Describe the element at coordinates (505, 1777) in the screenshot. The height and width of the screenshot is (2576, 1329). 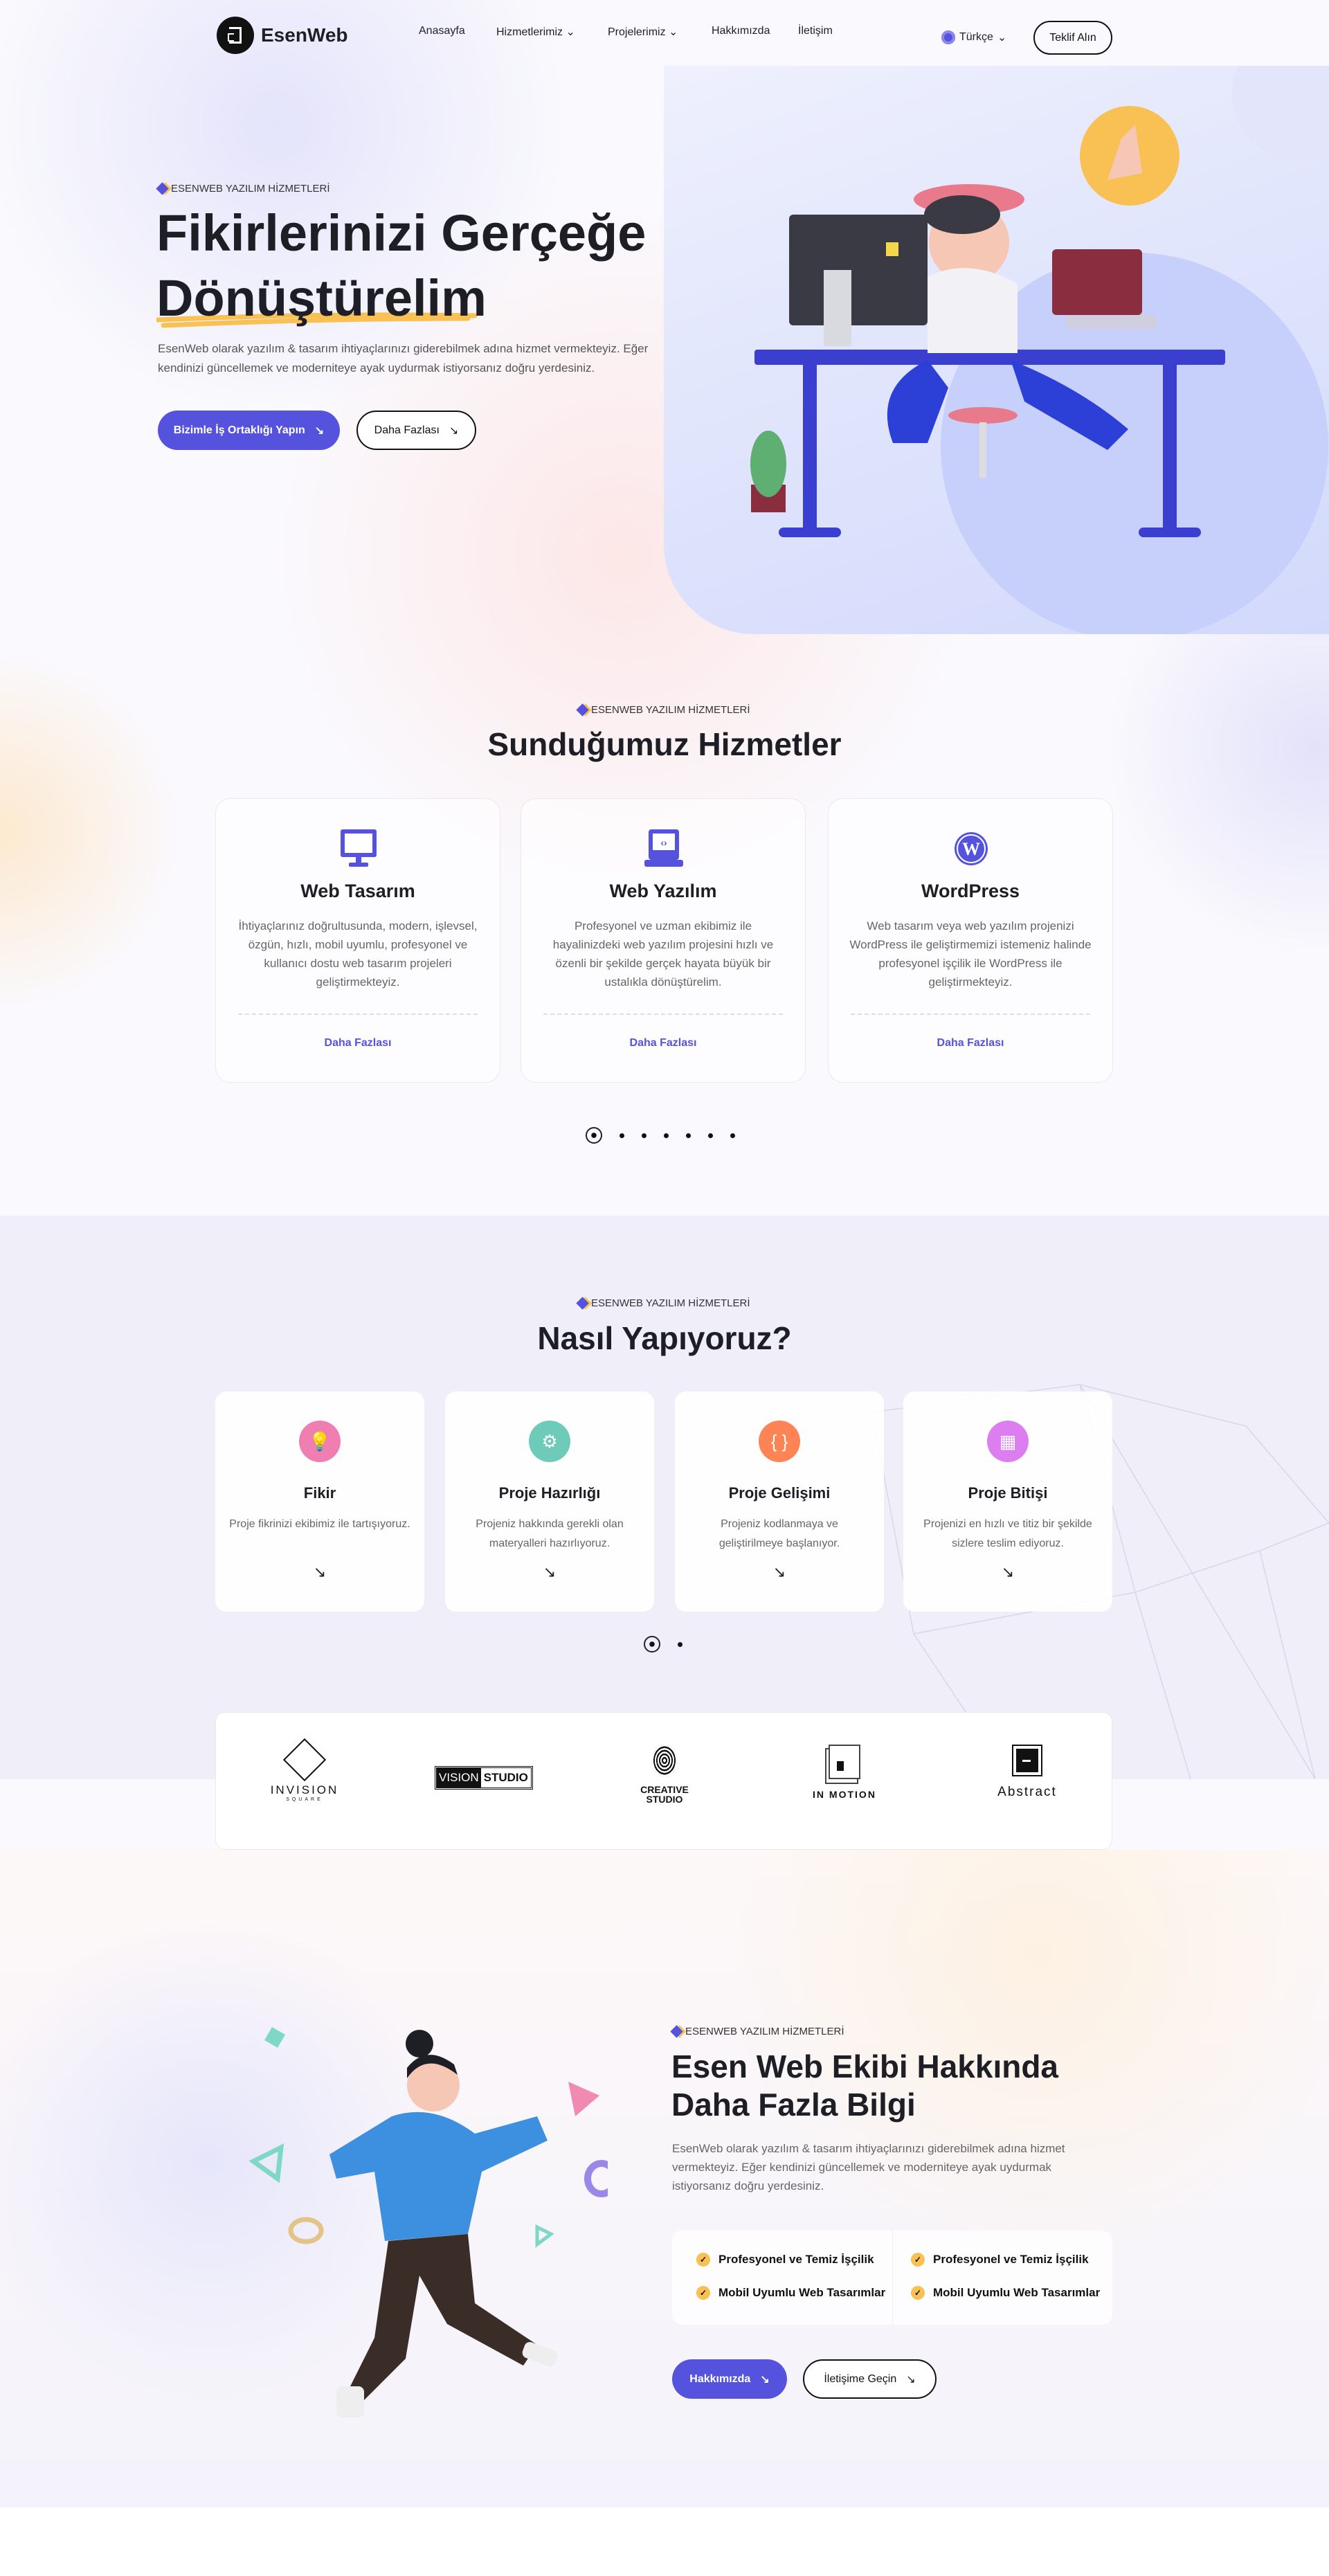
I see `logo-subtext: STUDIO` at that location.